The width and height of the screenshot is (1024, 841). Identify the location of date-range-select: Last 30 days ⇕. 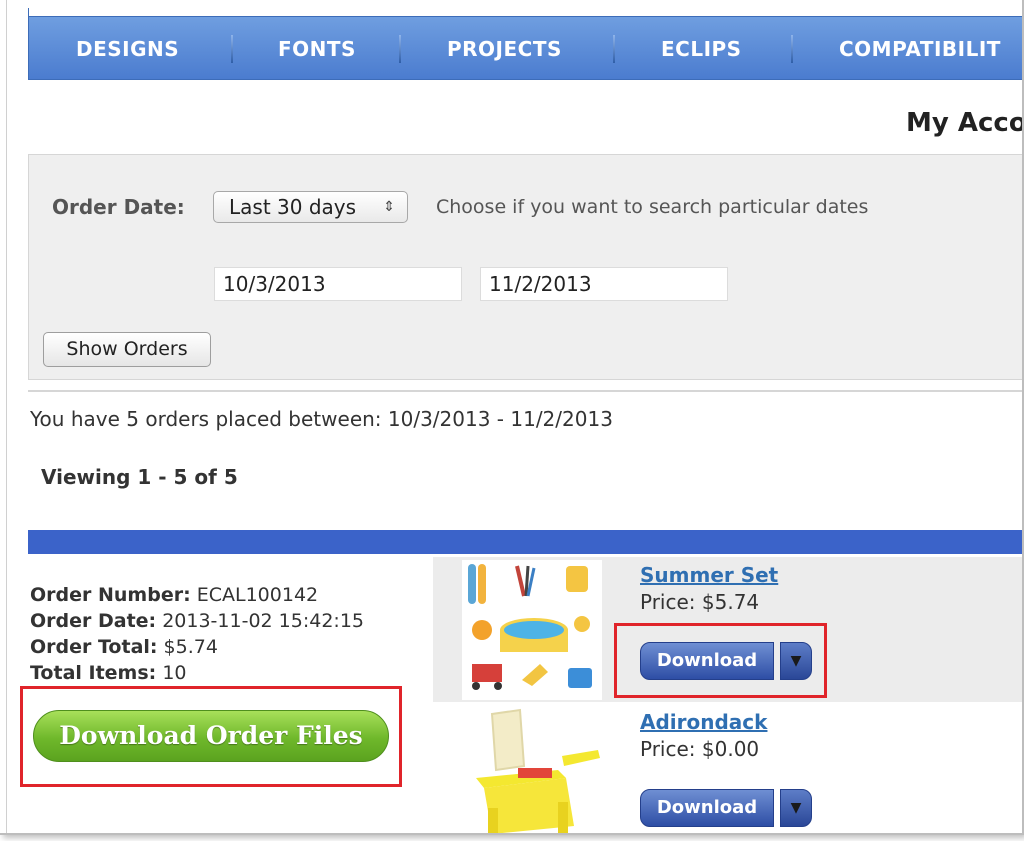
(310, 207).